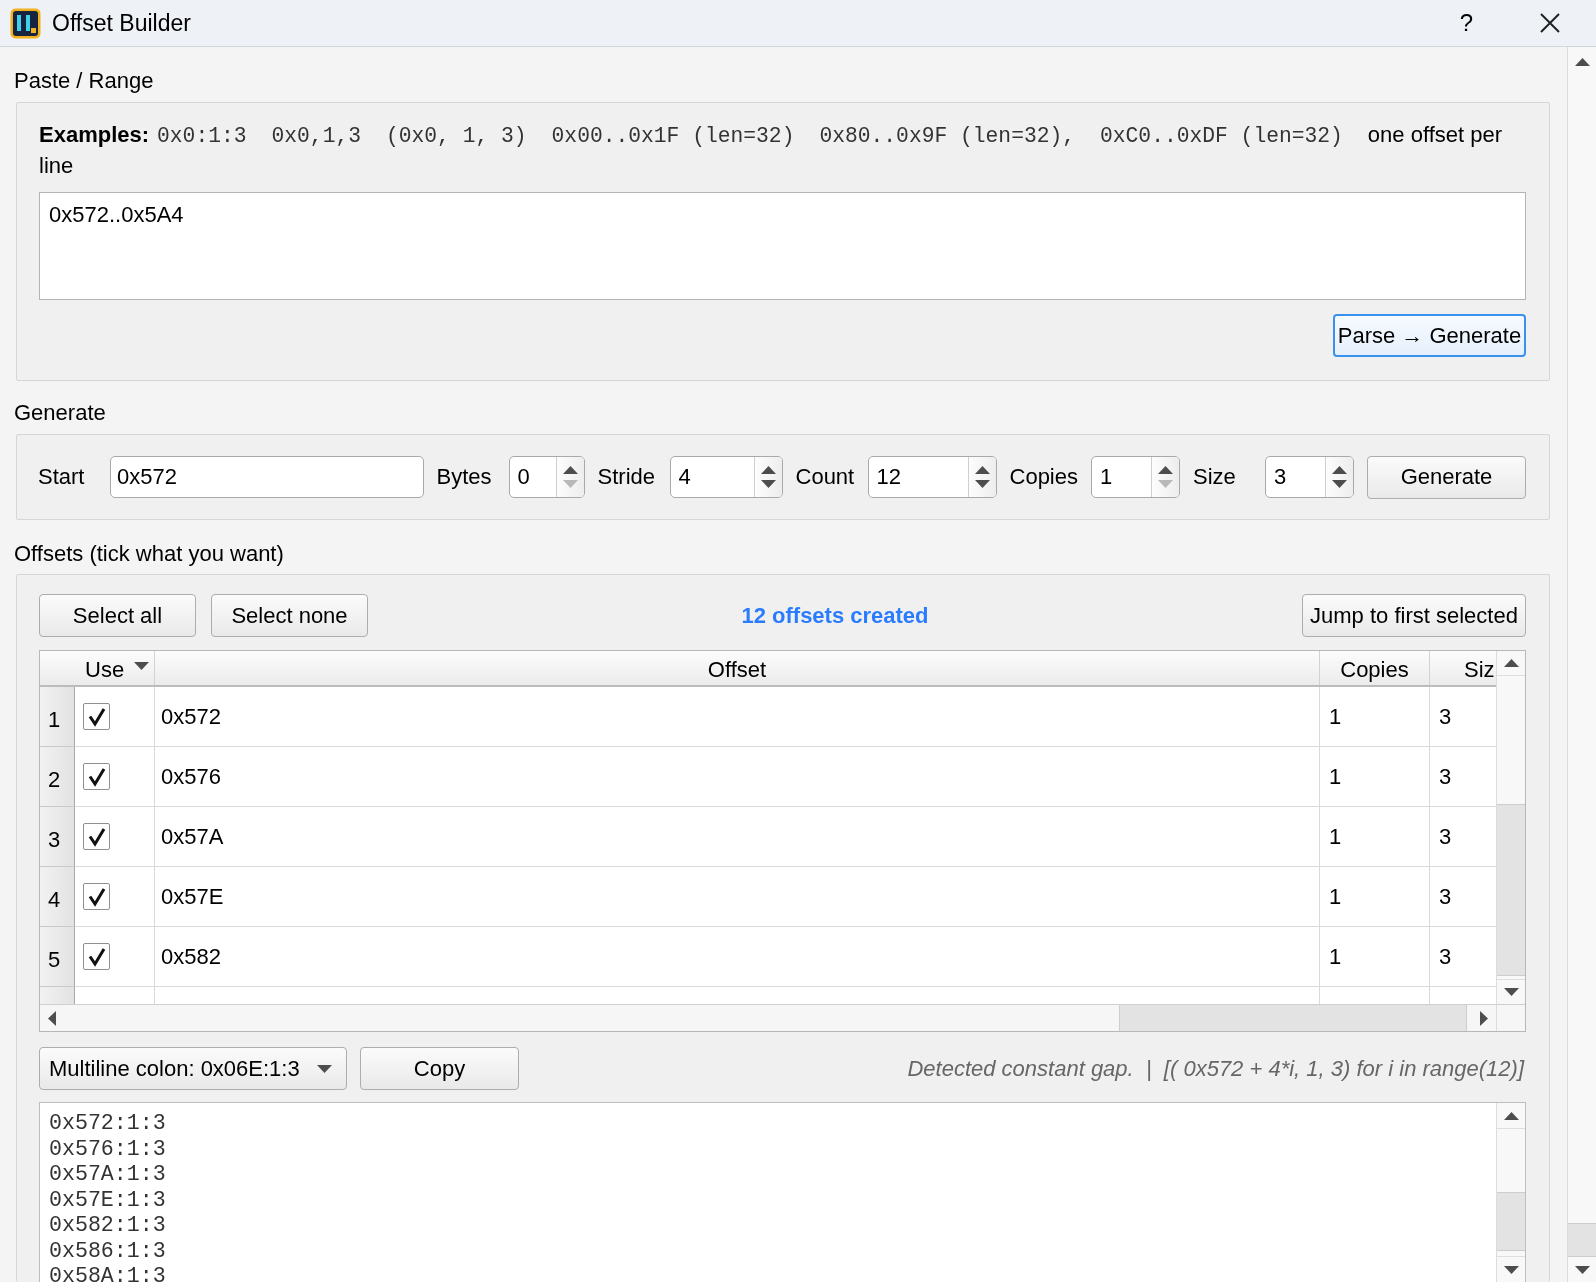 This screenshot has height=1282, width=1596. Describe the element at coordinates (57, 897) in the screenshot. I see `row-header: 4` at that location.